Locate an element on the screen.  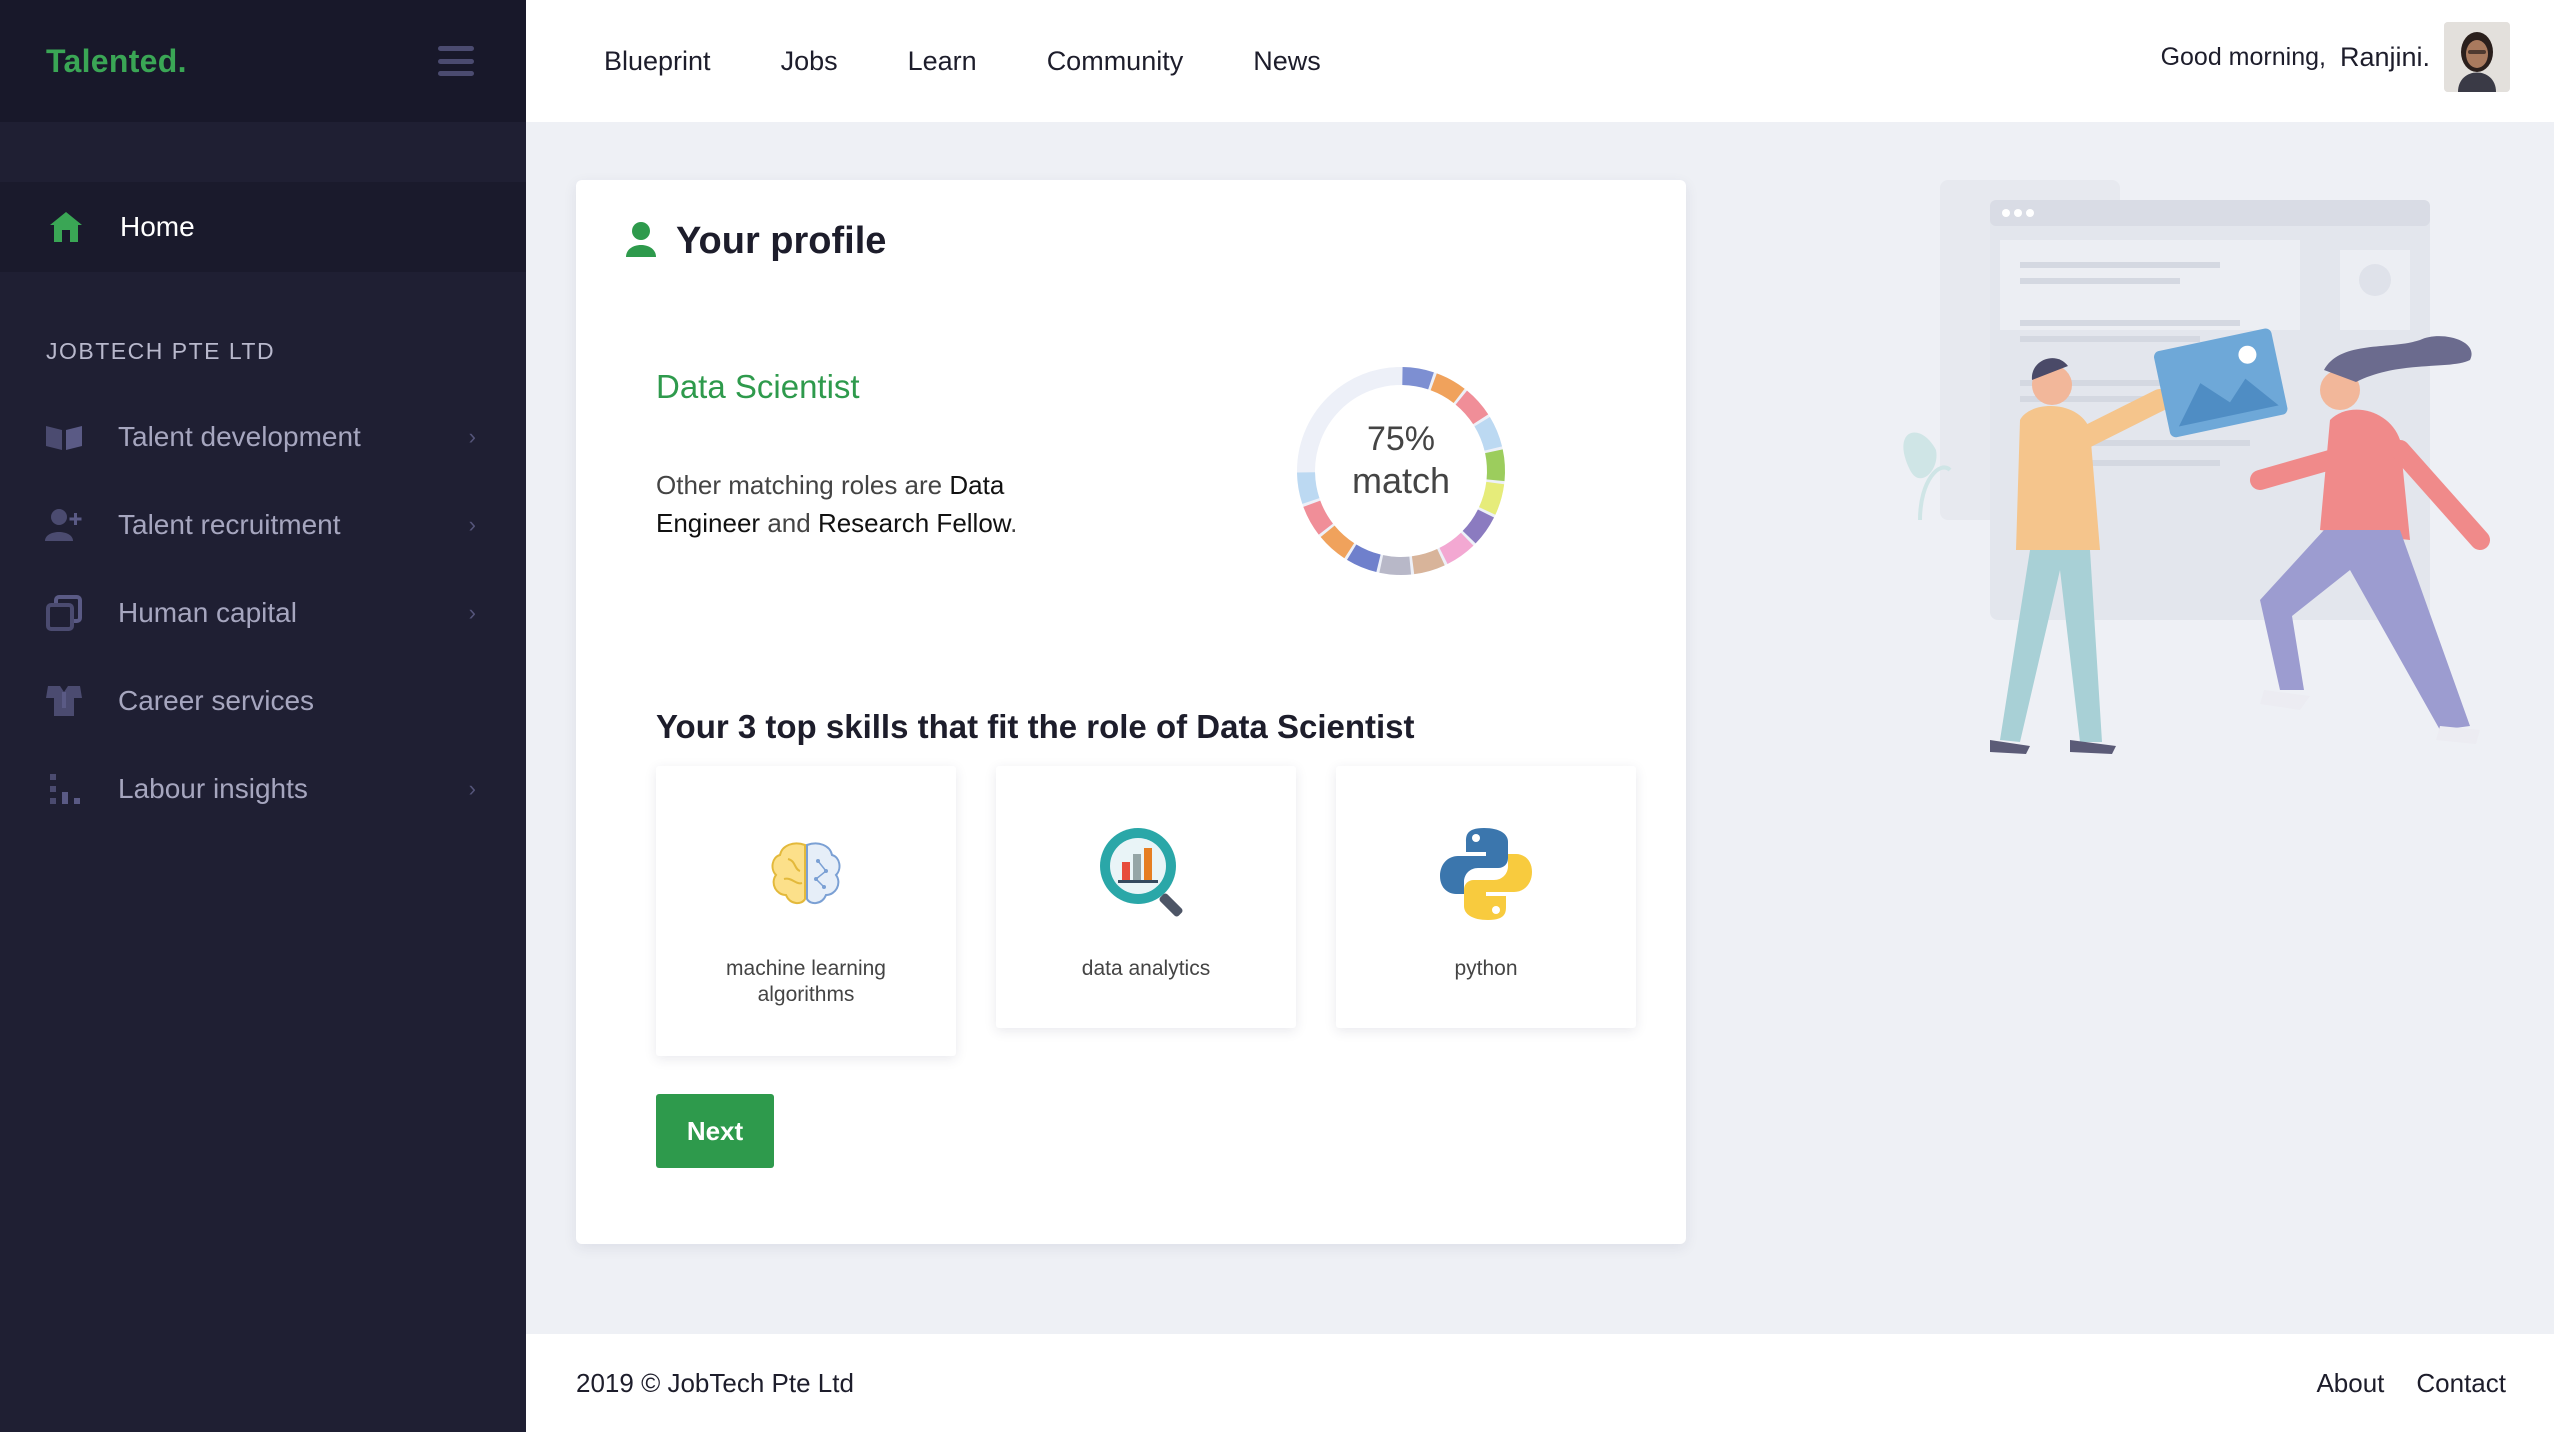
sidebar-item-labour-insights: Labour insights › is located at coordinates (263, 789).